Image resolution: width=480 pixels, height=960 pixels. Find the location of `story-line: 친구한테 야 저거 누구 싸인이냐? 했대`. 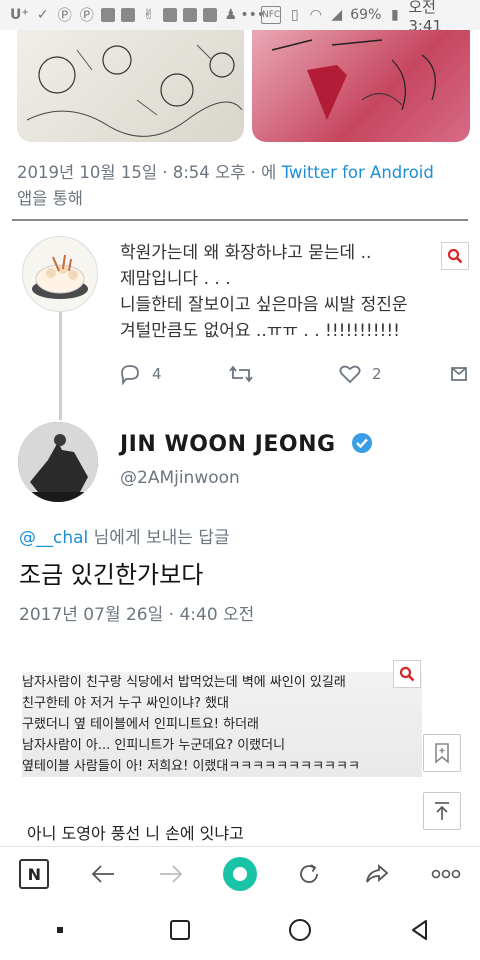

story-line: 친구한테 야 저거 누구 싸인이냐? 했대 is located at coordinates (125, 703).